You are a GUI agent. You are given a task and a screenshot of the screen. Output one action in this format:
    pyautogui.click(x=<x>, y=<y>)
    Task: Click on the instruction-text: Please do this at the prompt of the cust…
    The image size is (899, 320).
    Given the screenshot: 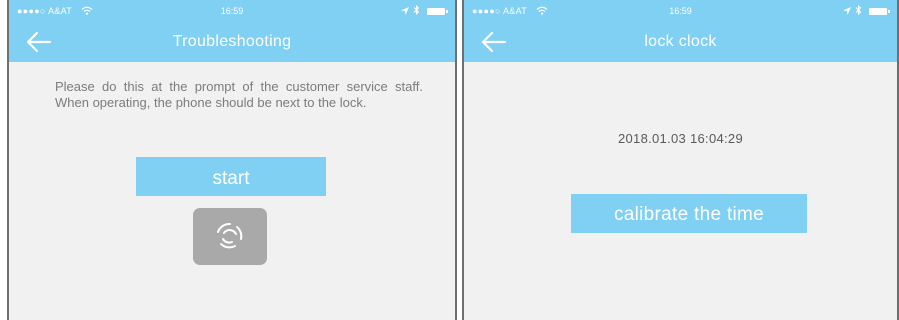 What is the action you would take?
    pyautogui.click(x=239, y=94)
    